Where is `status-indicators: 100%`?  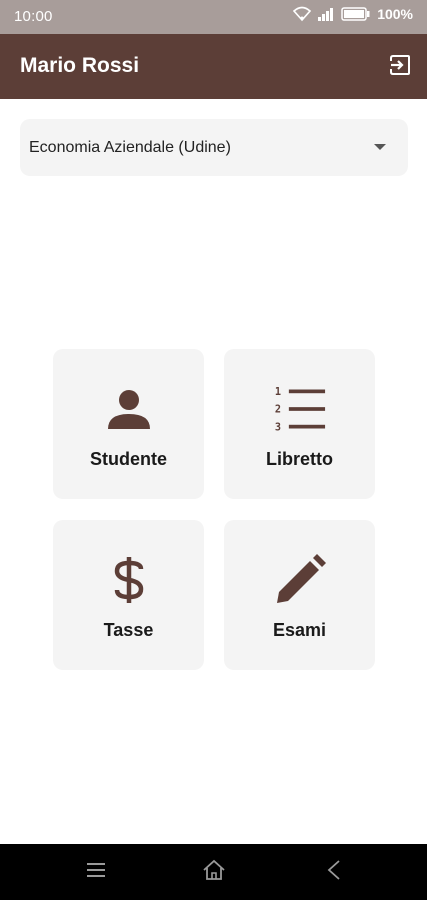 status-indicators: 100% is located at coordinates (353, 14).